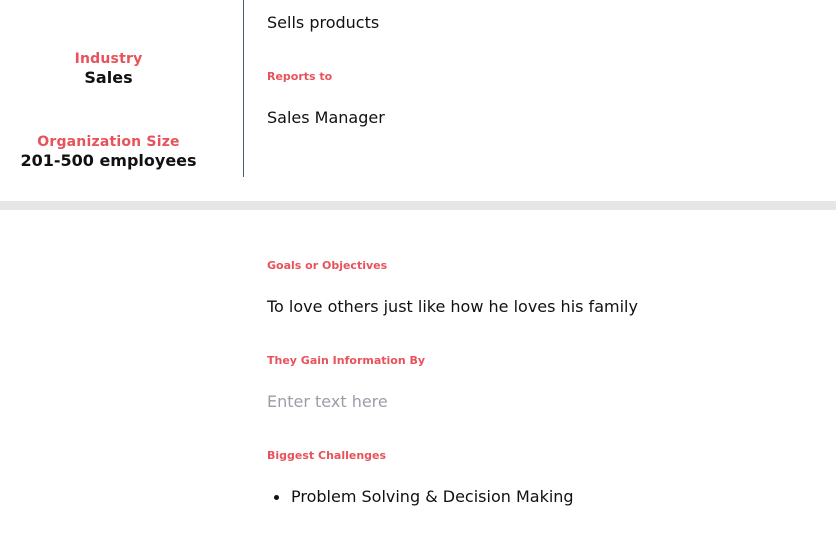 This screenshot has width=836, height=547. What do you see at coordinates (108, 78) in the screenshot?
I see `industry-value: Sales` at bounding box center [108, 78].